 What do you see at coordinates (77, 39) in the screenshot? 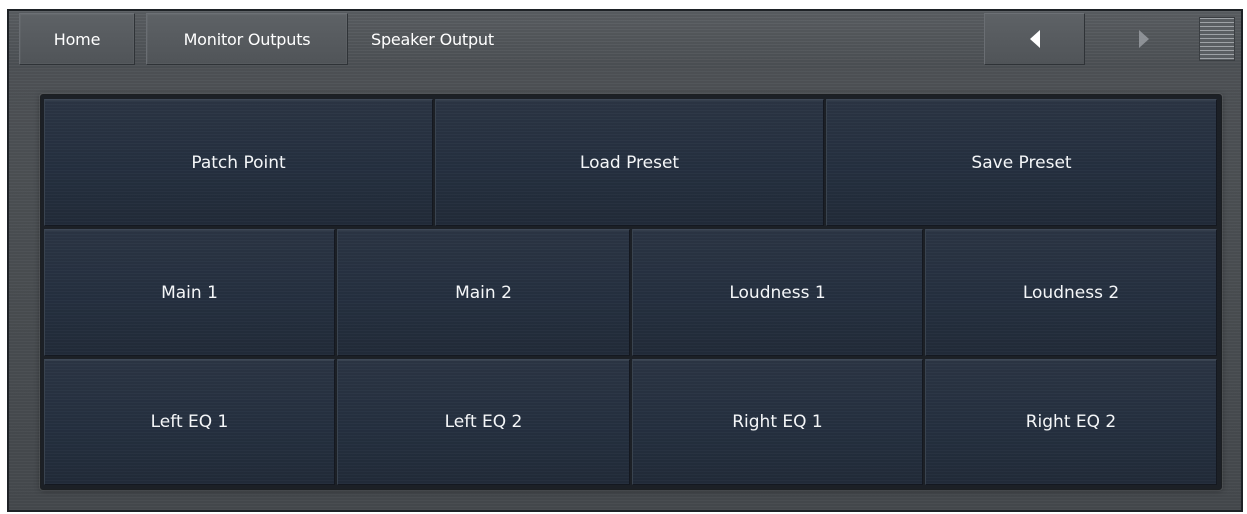
I see `home-button: Home` at bounding box center [77, 39].